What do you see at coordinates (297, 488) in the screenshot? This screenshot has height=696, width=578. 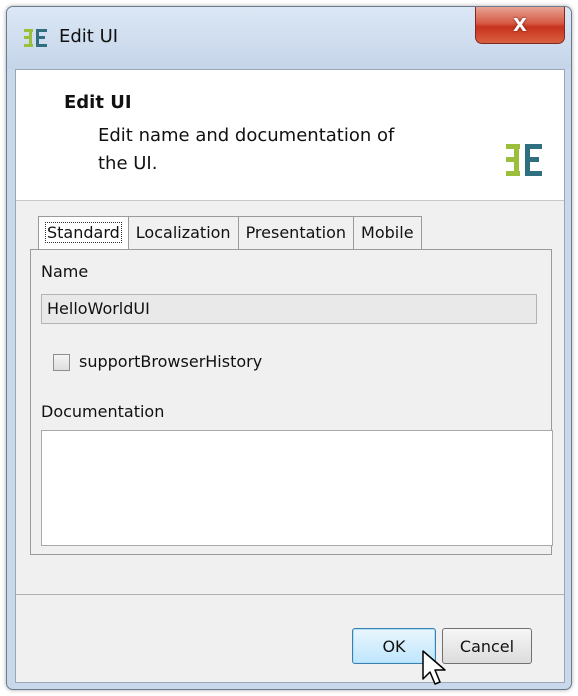 I see `documentation-textarea` at bounding box center [297, 488].